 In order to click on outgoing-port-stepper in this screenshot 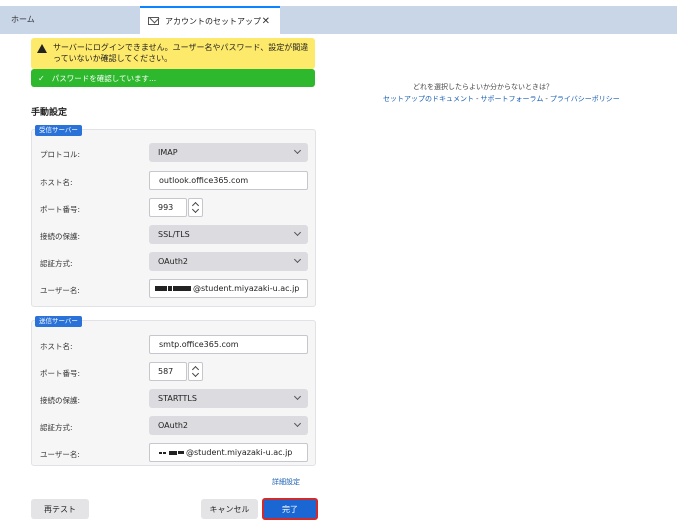, I will do `click(195, 371)`.